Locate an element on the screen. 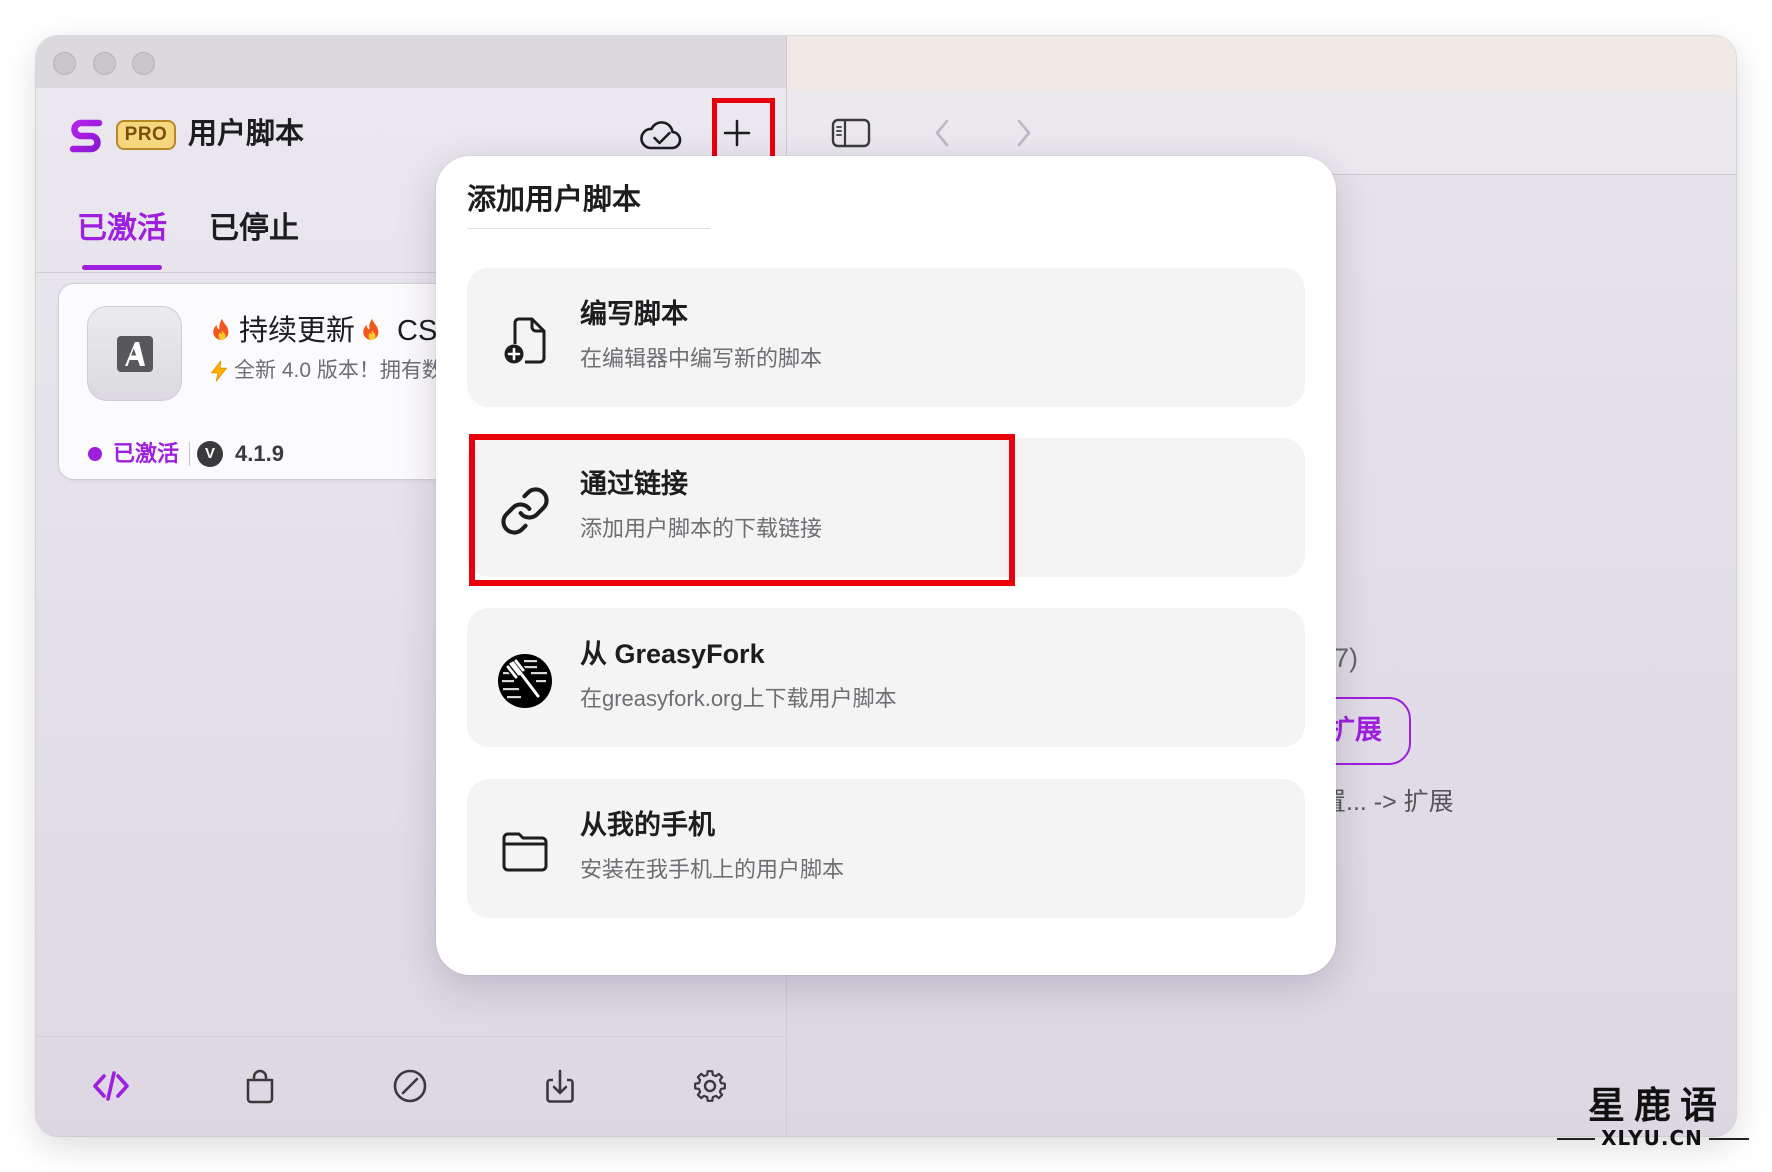 The width and height of the screenshot is (1772, 1172). chevron-left-icon is located at coordinates (942, 133).